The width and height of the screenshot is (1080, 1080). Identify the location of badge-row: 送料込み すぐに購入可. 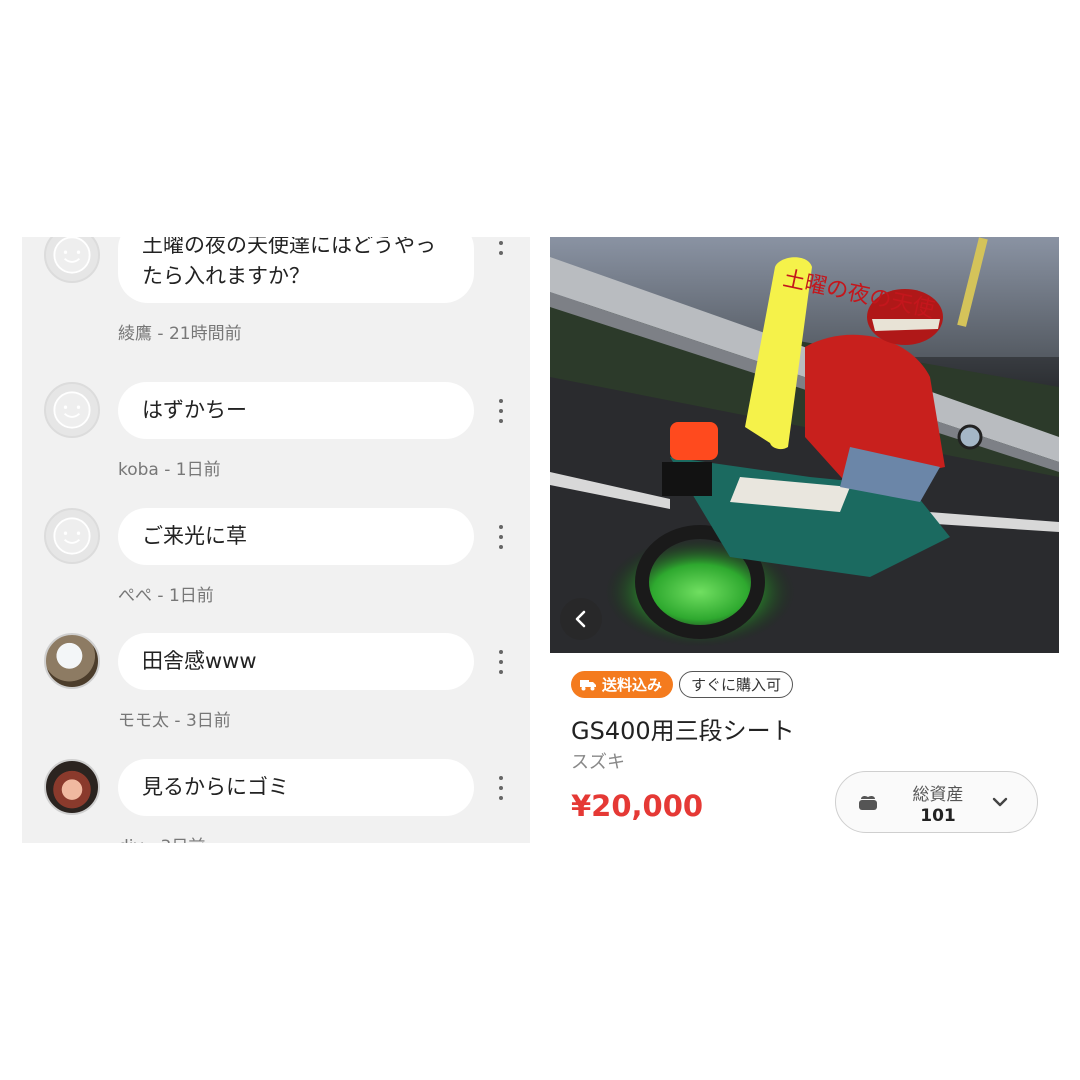
(682, 684).